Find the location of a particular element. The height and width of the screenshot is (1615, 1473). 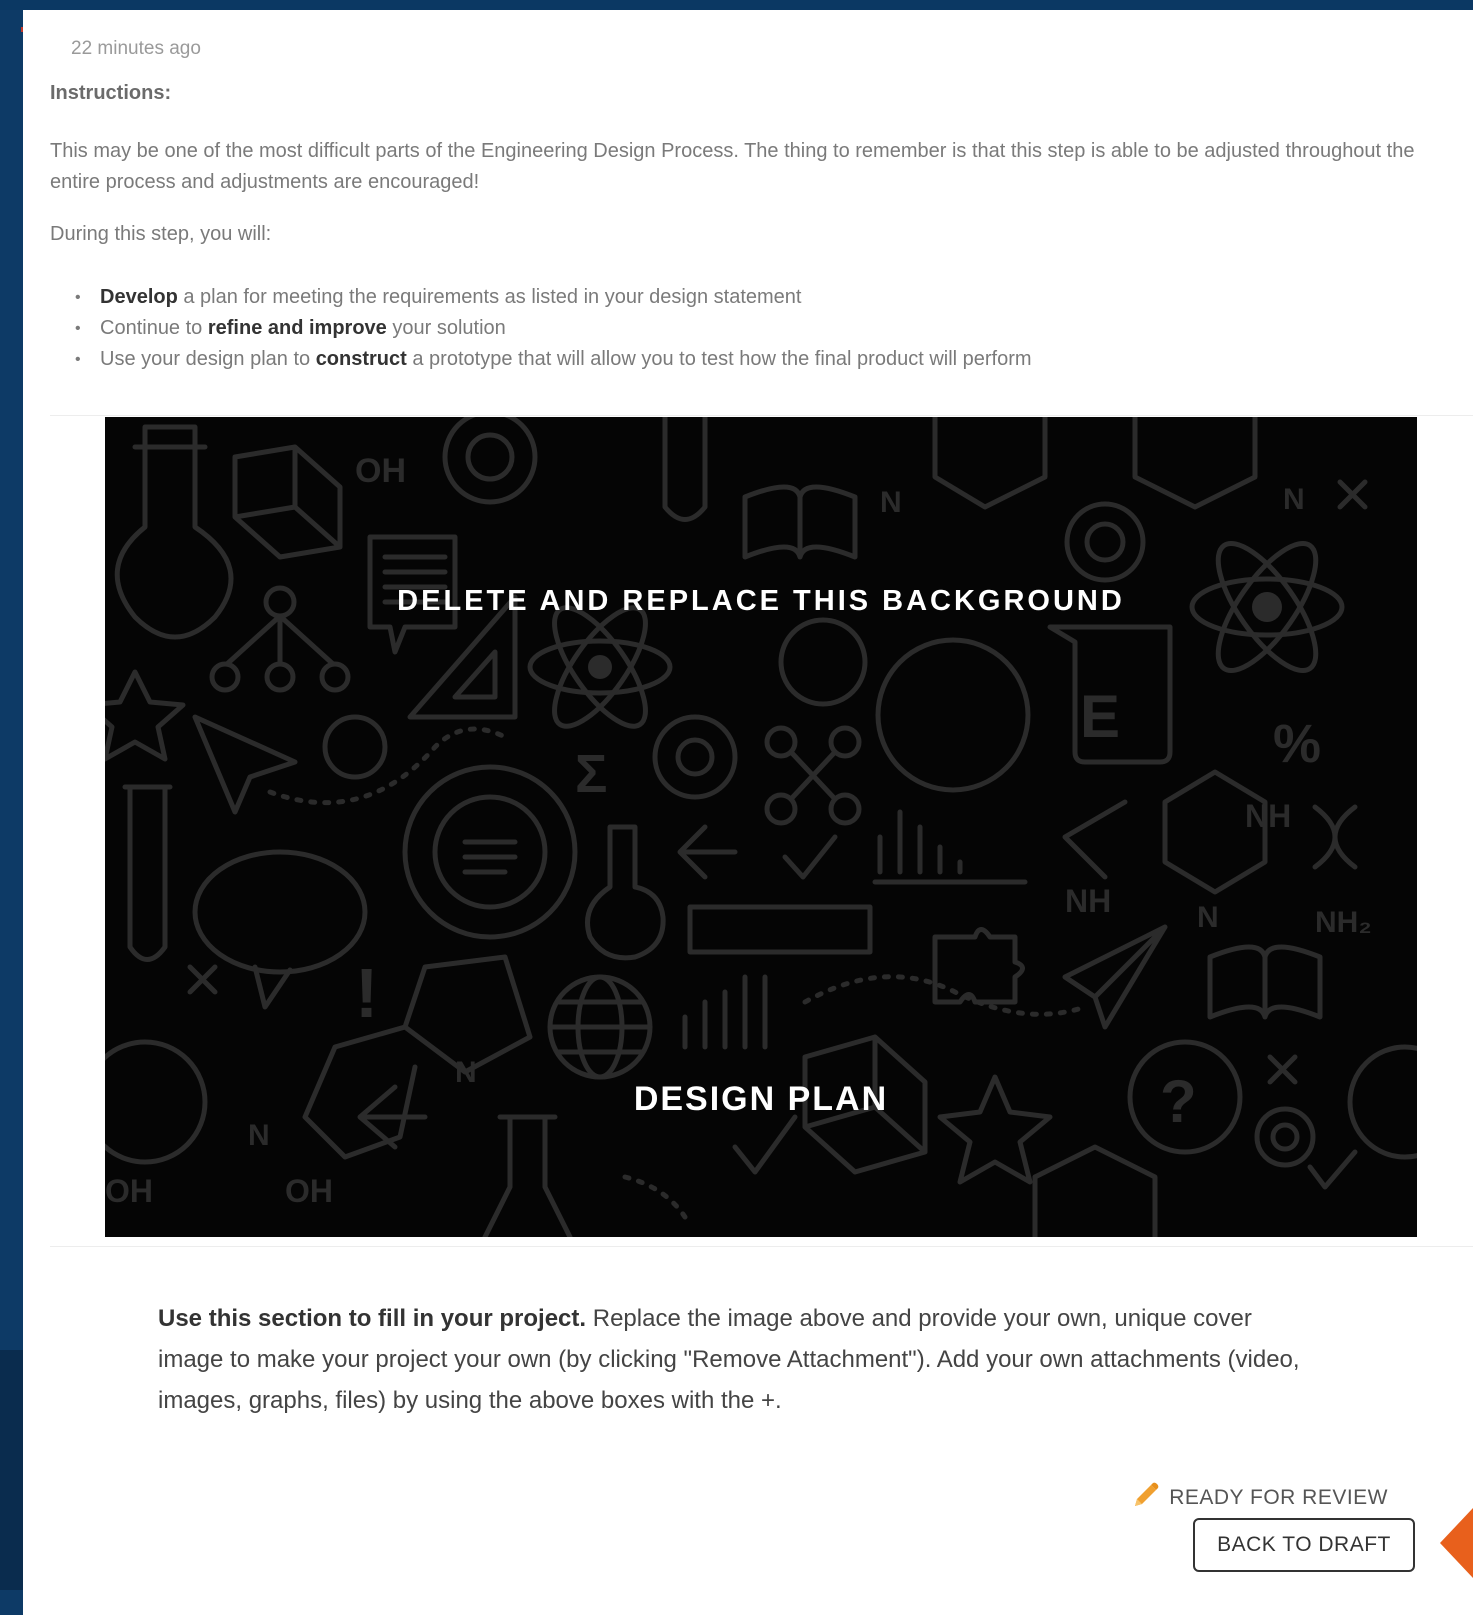

timestamp: 22 minutes ago is located at coordinates (136, 48).